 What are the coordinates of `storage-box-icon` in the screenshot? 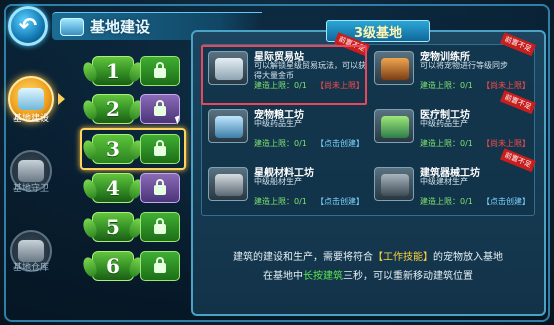 It's located at (31, 251).